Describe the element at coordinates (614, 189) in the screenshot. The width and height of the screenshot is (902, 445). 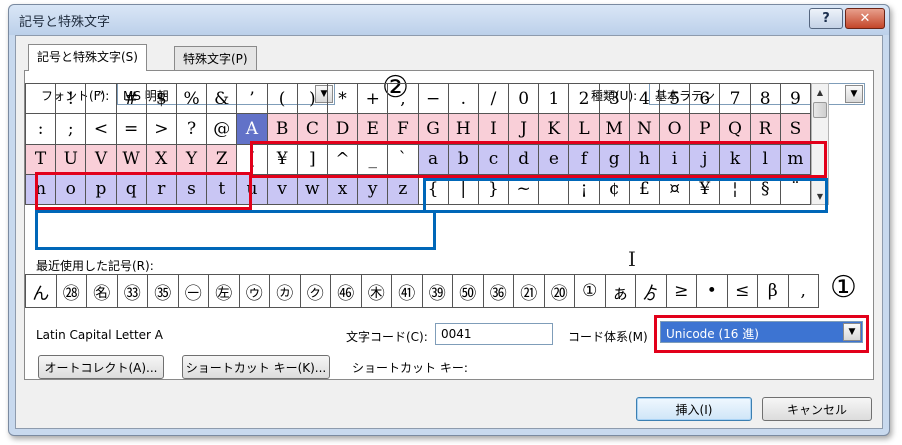
I see `char-cell: ¢` at that location.